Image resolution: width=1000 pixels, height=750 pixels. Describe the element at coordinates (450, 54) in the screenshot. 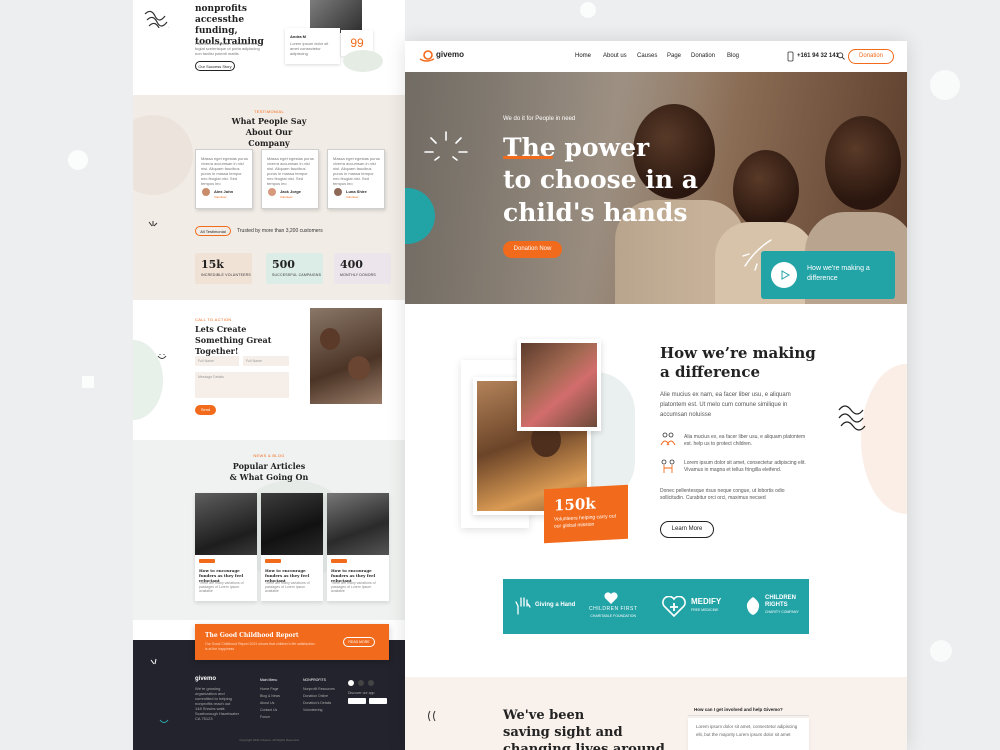

I see `logo-text: givemo` at that location.